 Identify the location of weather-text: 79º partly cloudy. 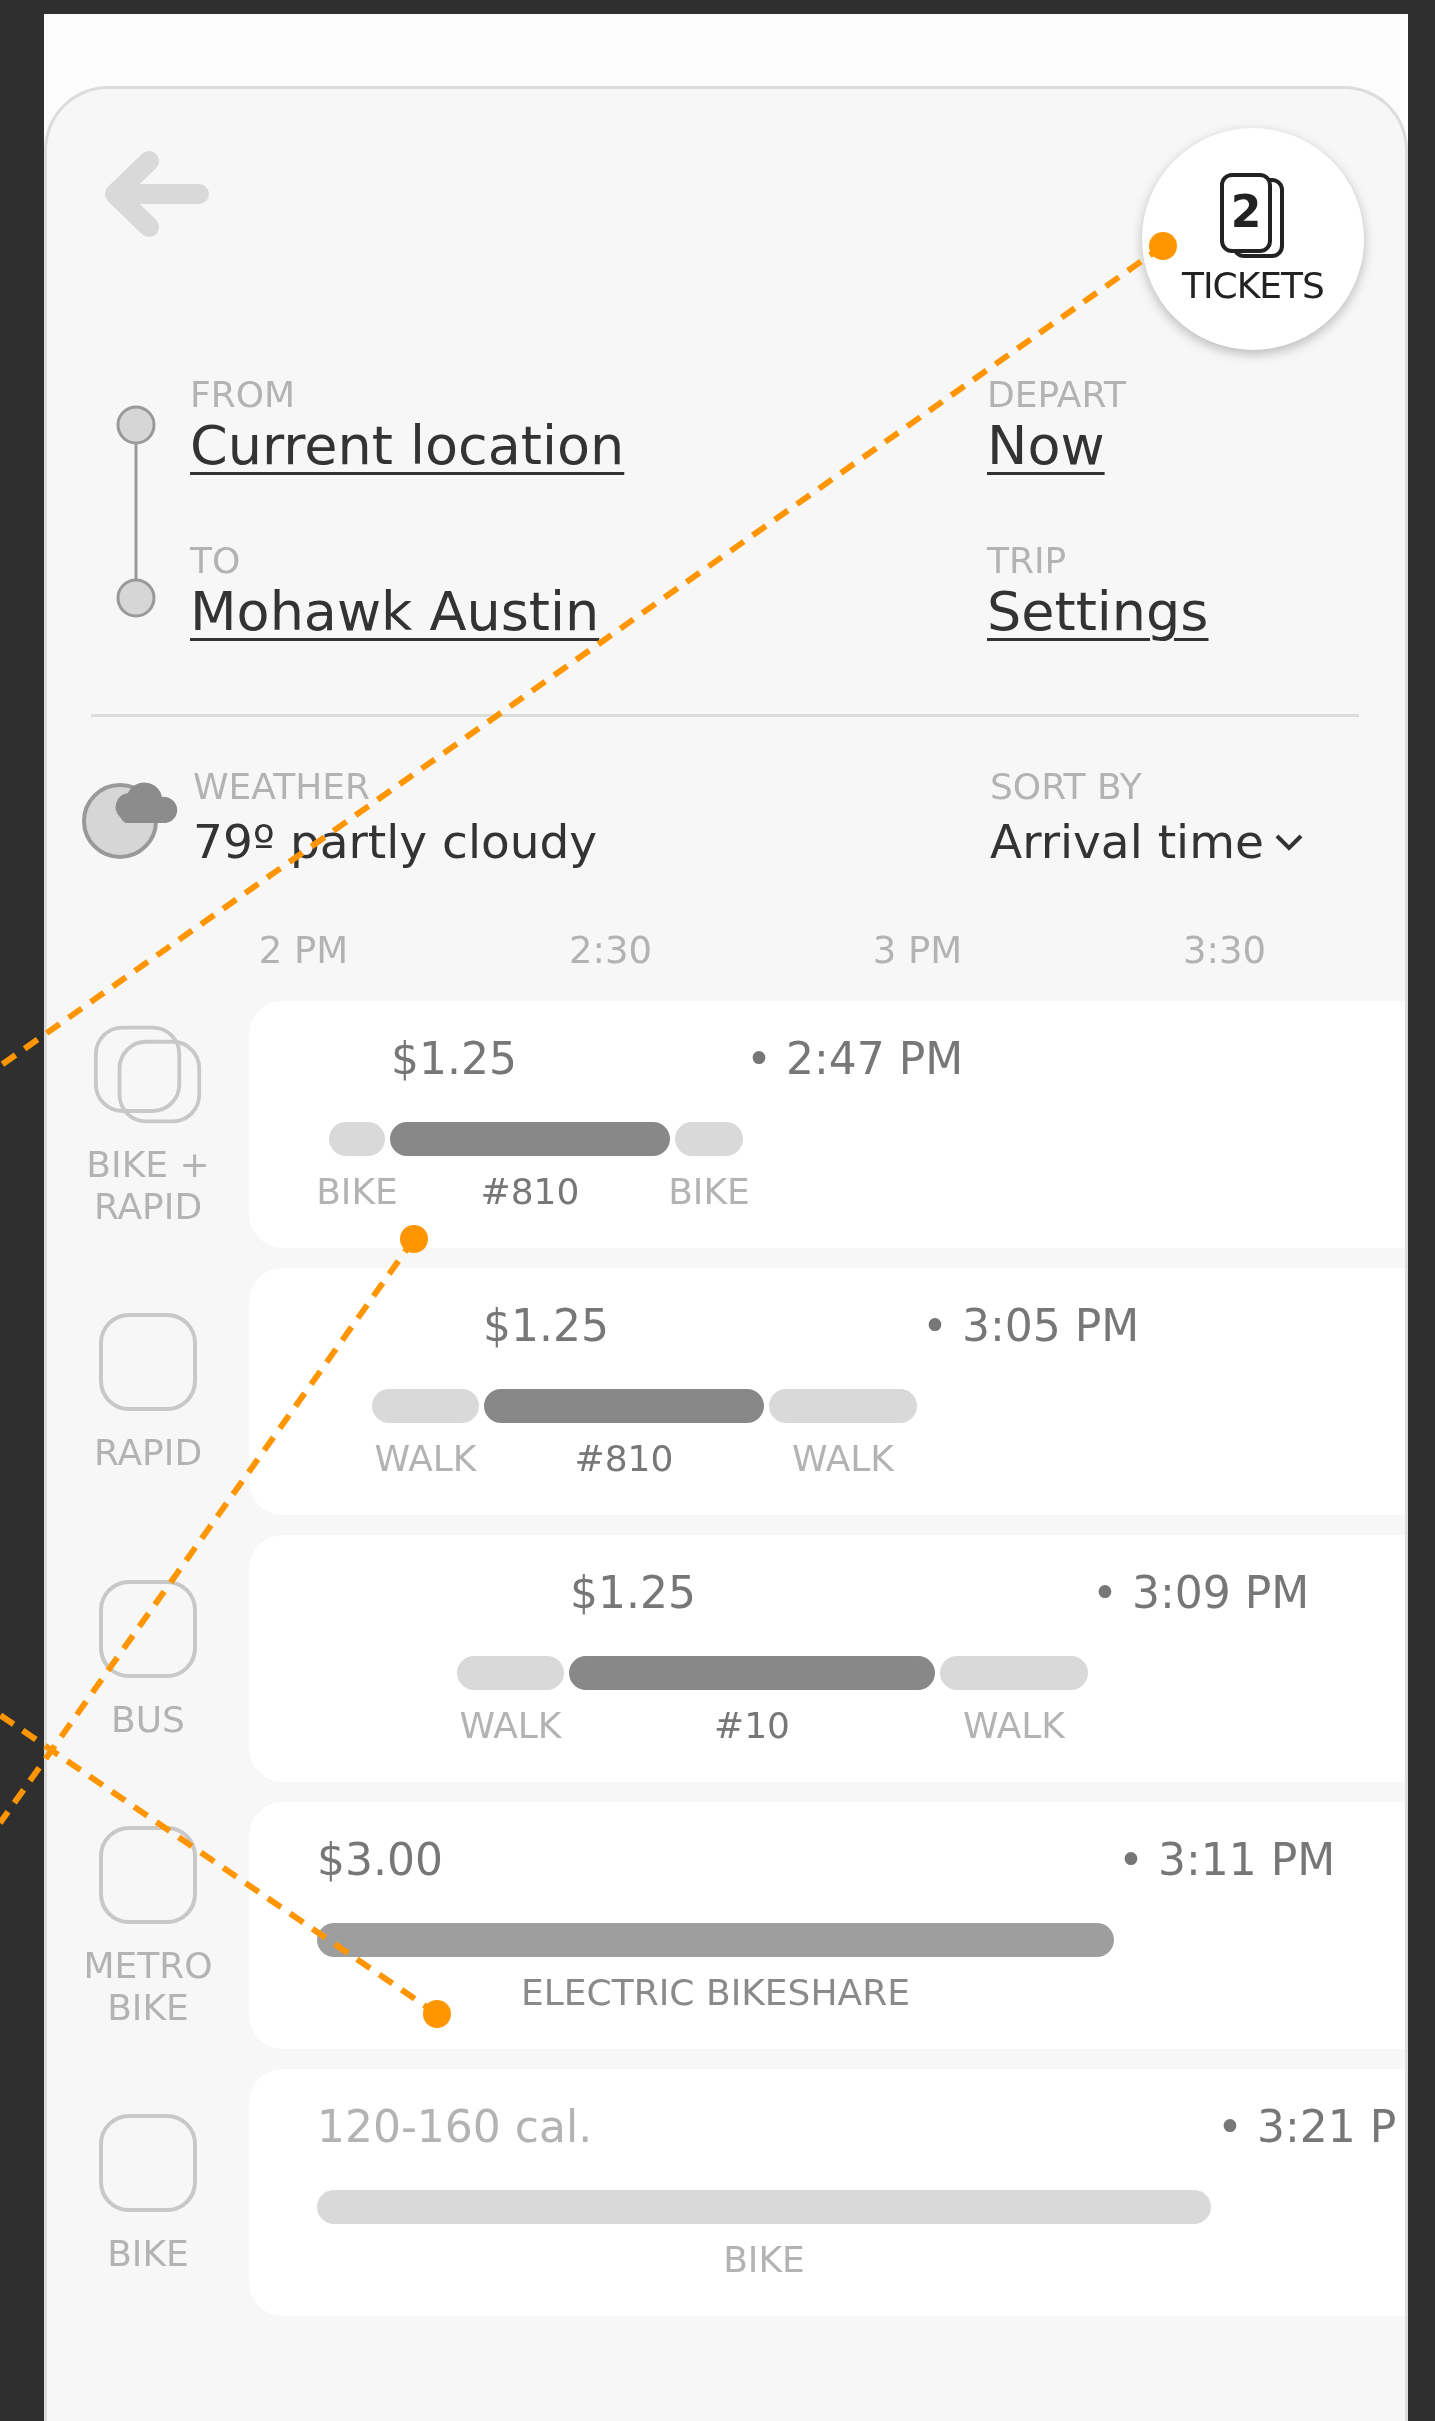
(396, 842).